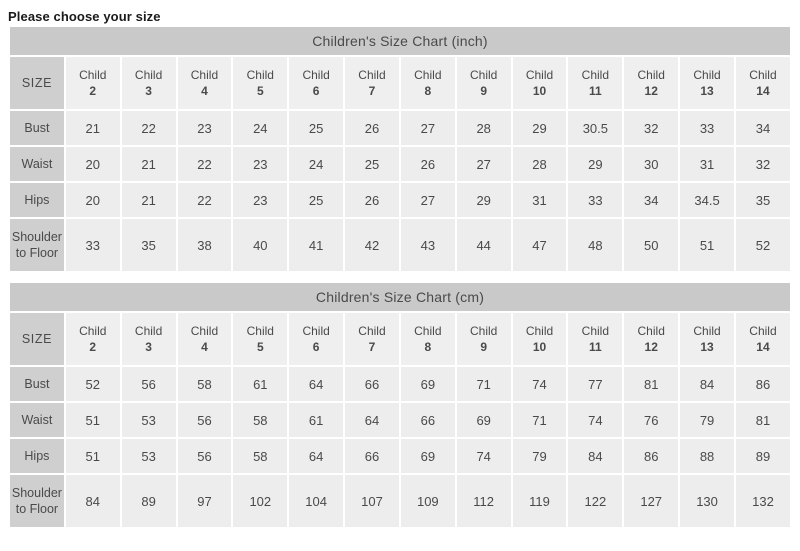 The width and height of the screenshot is (800, 551). Describe the element at coordinates (93, 91) in the screenshot. I see `column-header-number: 2` at that location.